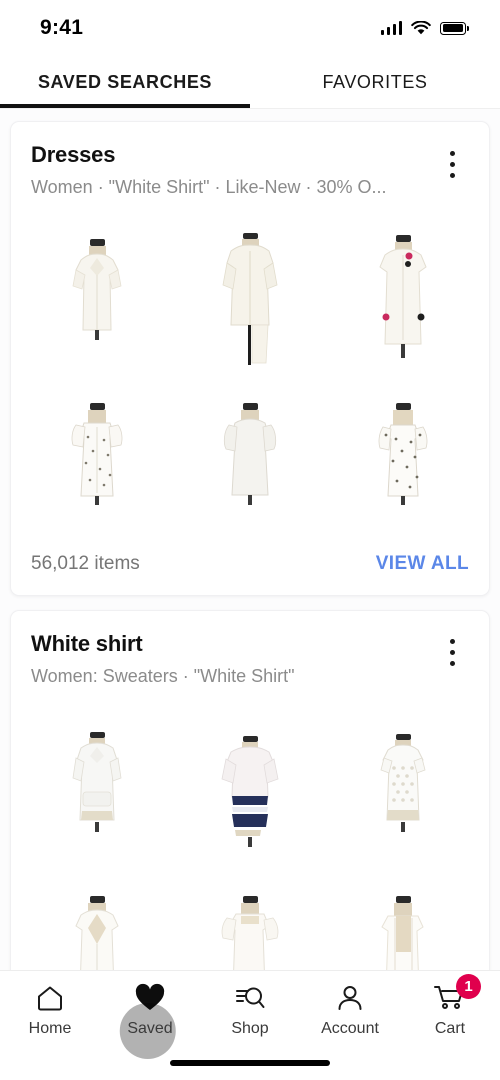 Image resolution: width=500 pixels, height=1080 pixels. What do you see at coordinates (250, 998) in the screenshot?
I see `search-filter-icon` at bounding box center [250, 998].